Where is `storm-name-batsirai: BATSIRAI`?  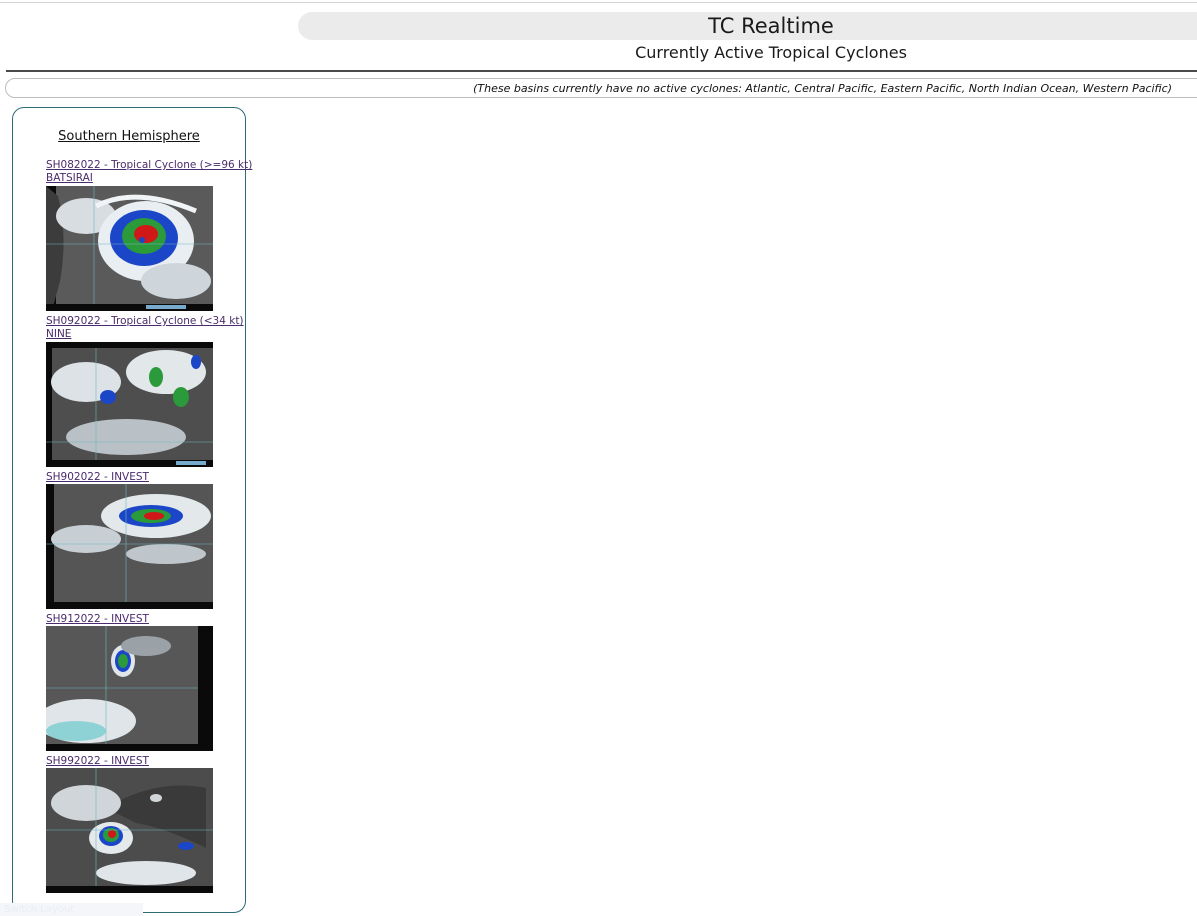
storm-name-batsirai: BATSIRAI is located at coordinates (69, 178).